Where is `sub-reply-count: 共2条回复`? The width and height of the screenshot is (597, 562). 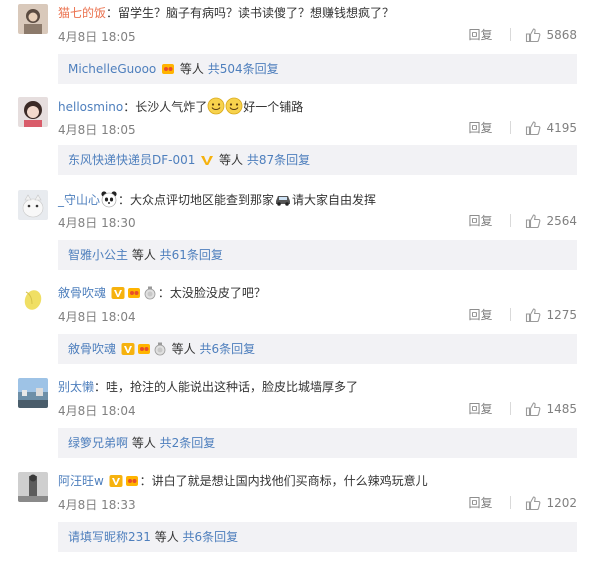
sub-reply-count: 共2条回复 is located at coordinates (186, 443).